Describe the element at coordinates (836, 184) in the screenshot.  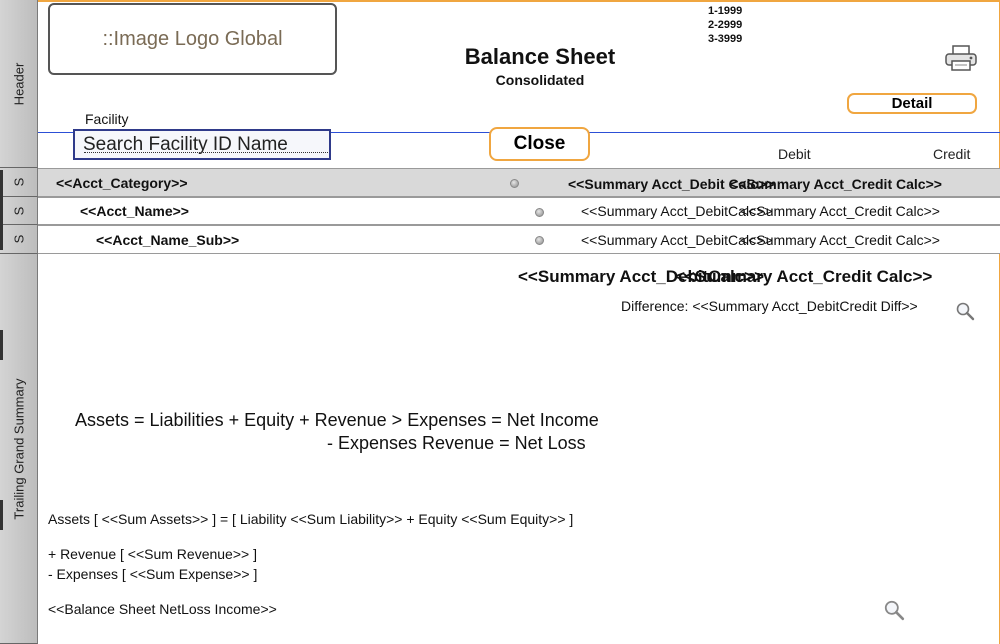
I see `category-credit-summary: <<Summary Acct_Credit Calc>>` at that location.